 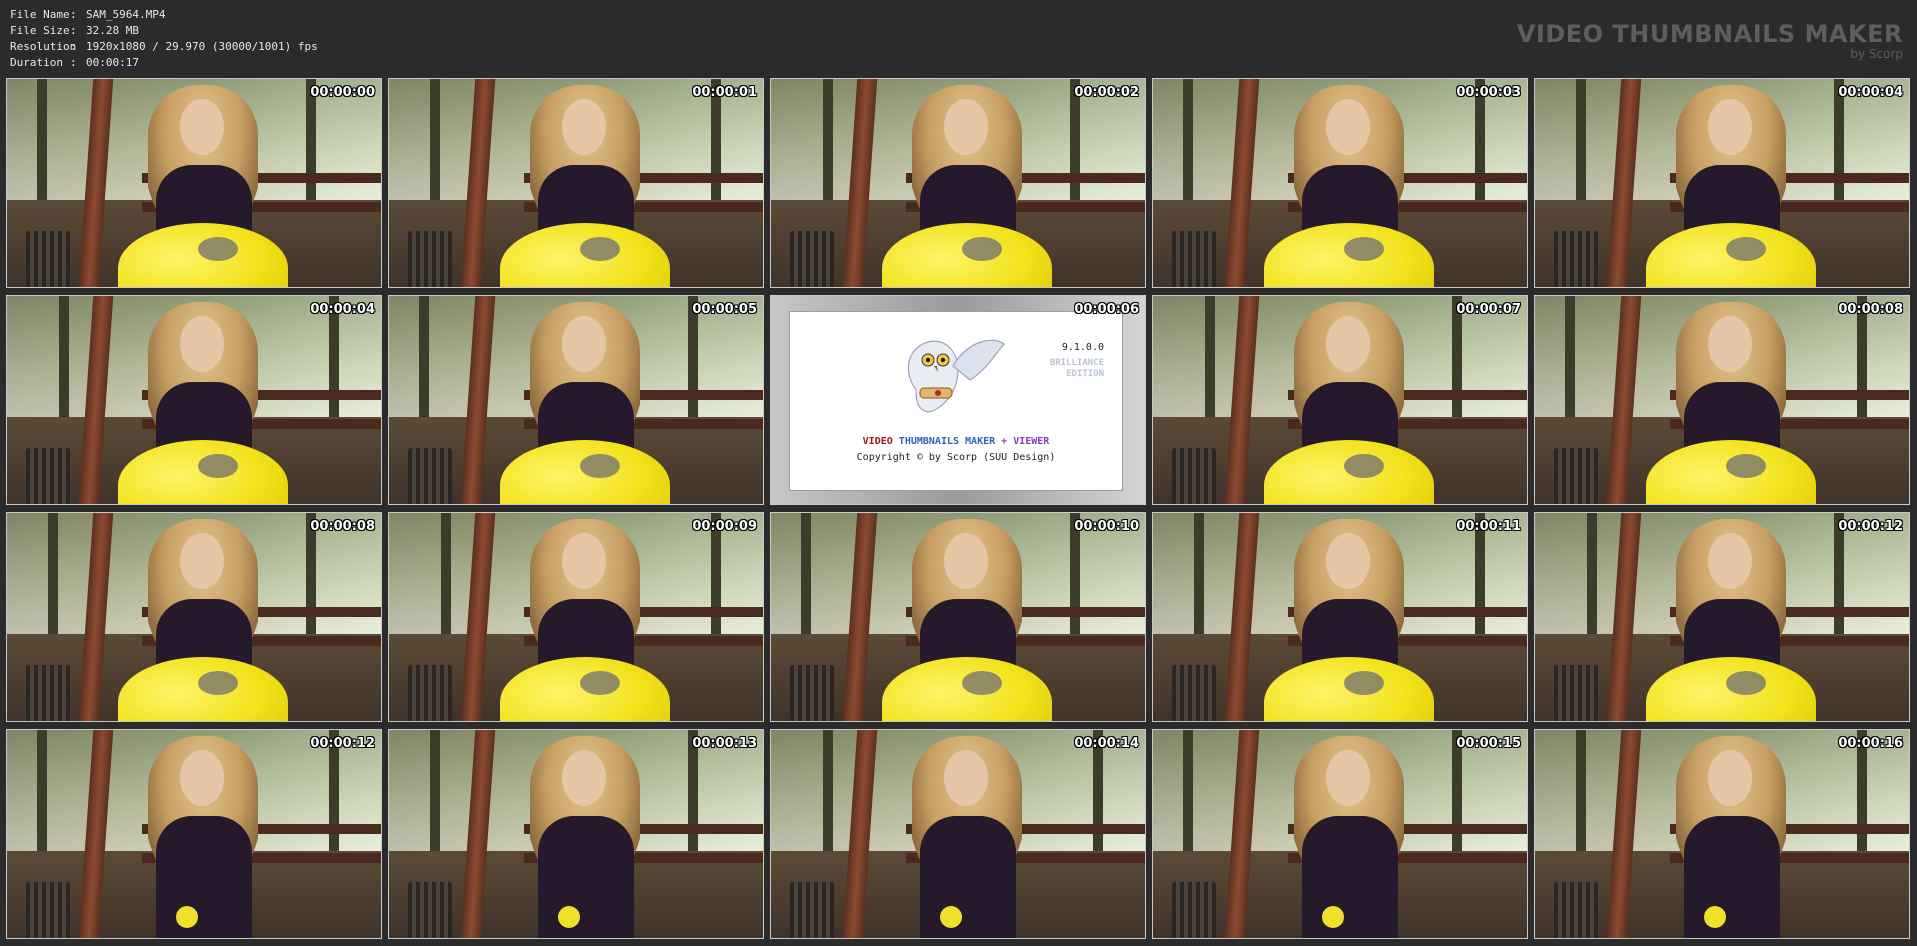 What do you see at coordinates (947, 441) in the screenshot?
I see `title-thumbnails: THUMBNAILS MAKER` at bounding box center [947, 441].